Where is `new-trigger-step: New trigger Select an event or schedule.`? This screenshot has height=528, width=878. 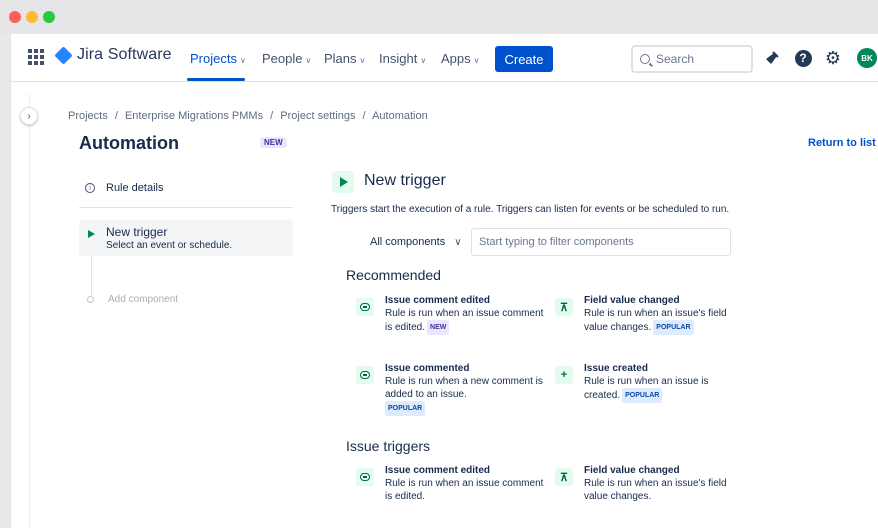
new-trigger-step: New trigger Select an event or schedule. is located at coordinates (186, 238).